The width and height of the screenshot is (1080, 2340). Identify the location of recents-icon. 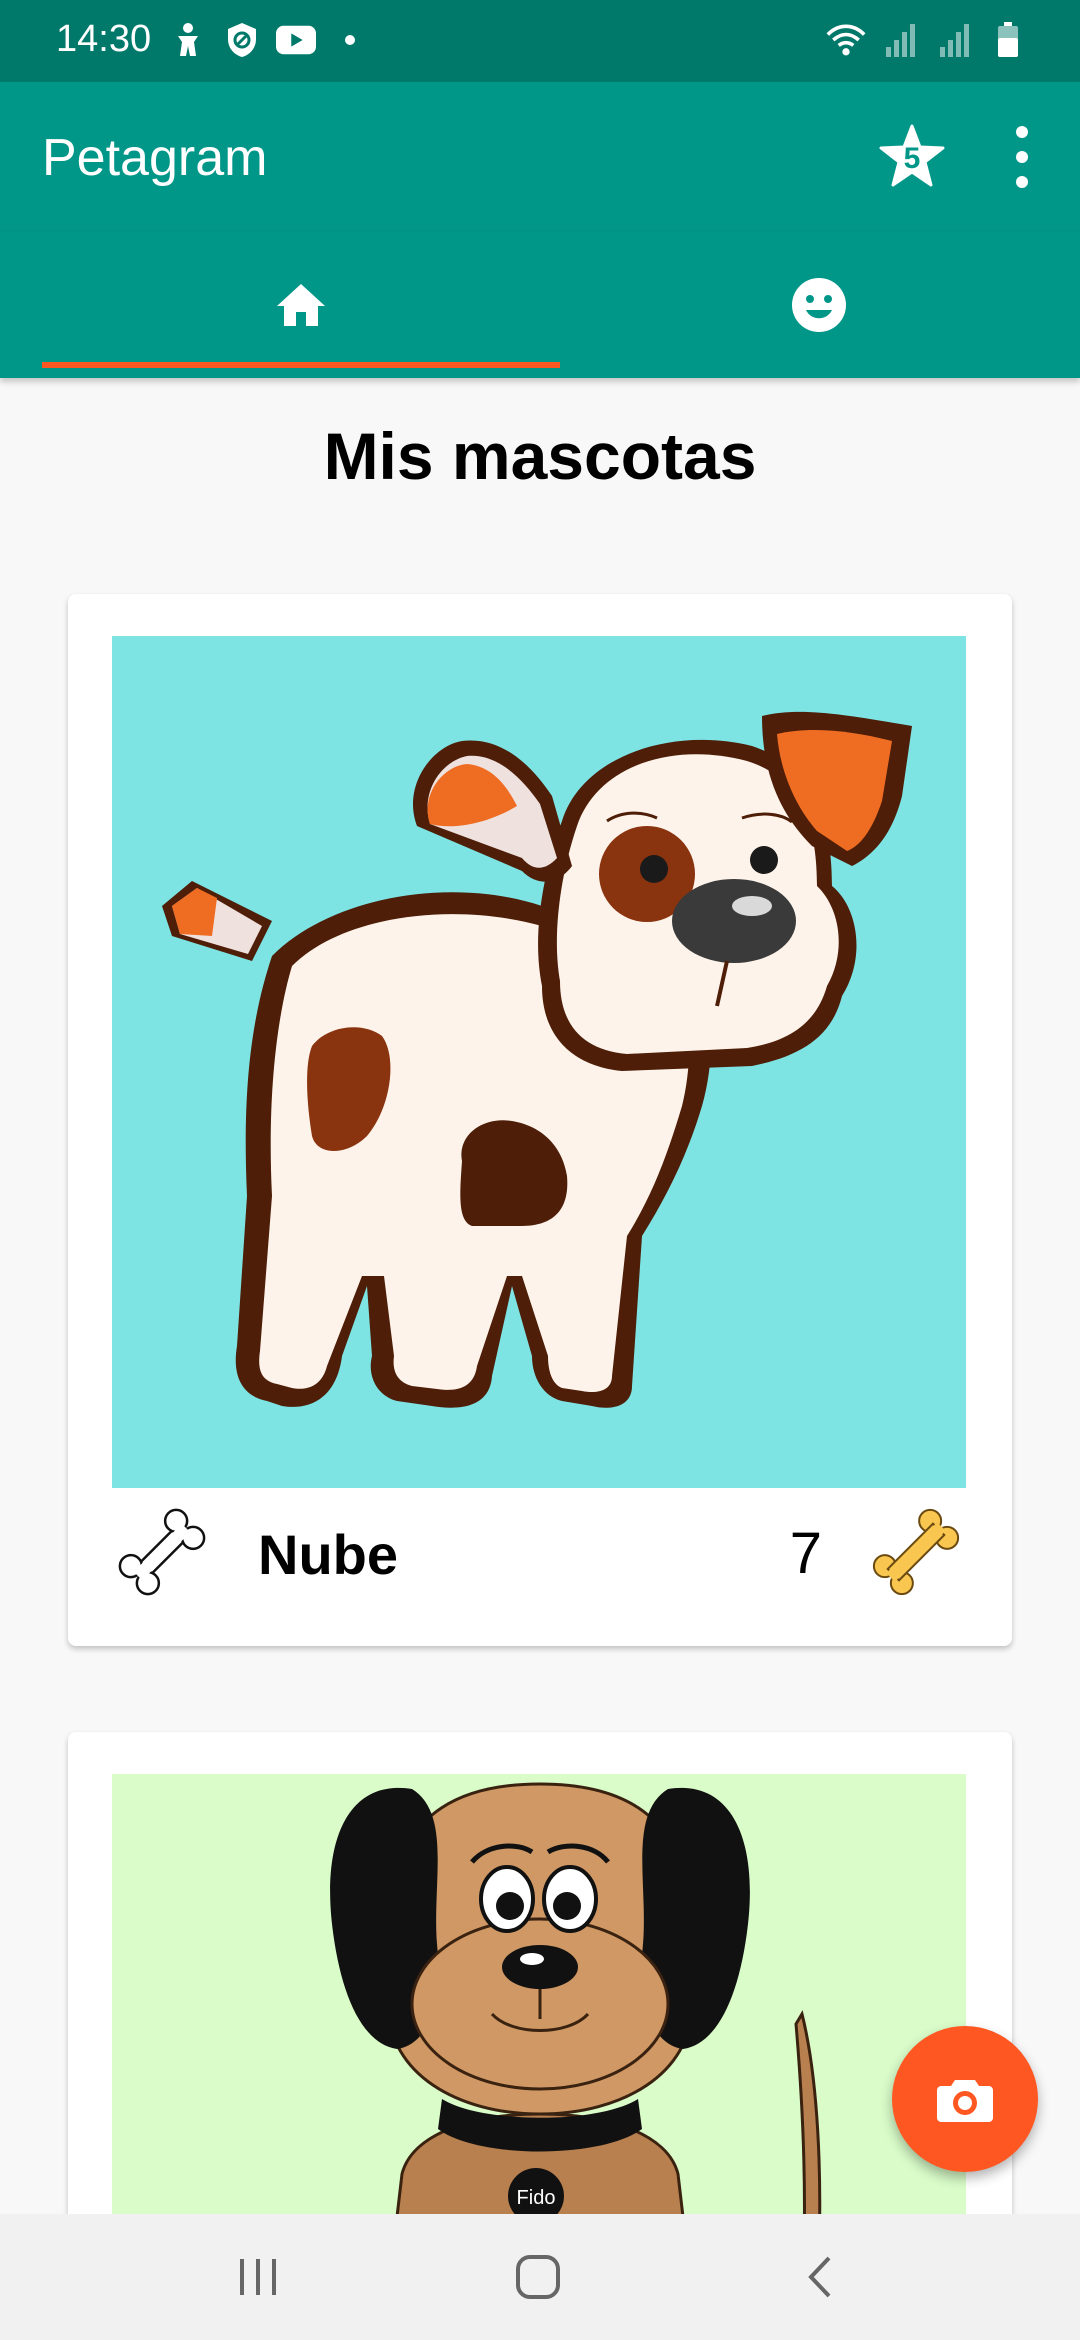
(258, 2277).